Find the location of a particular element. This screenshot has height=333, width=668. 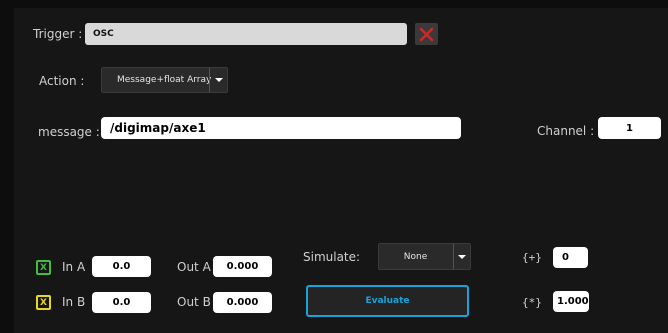

close-icon is located at coordinates (426, 34).